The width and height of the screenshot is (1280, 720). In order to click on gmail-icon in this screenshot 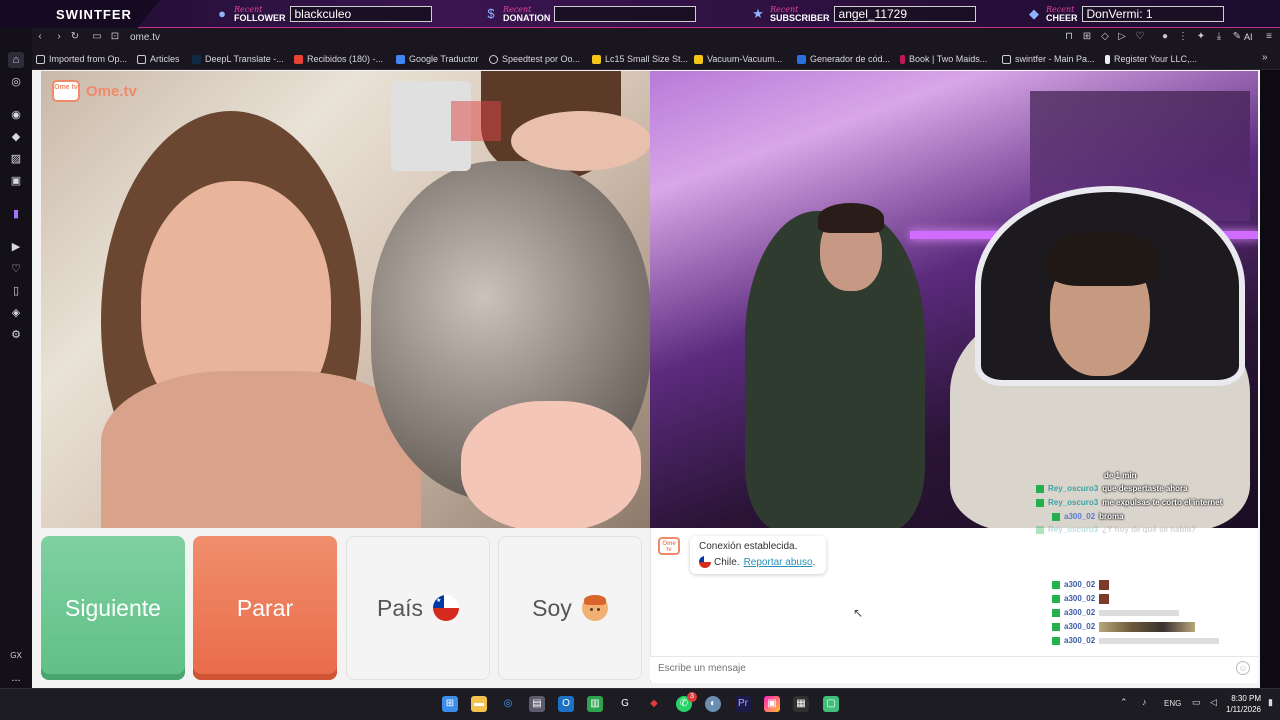, I will do `click(298, 59)`.